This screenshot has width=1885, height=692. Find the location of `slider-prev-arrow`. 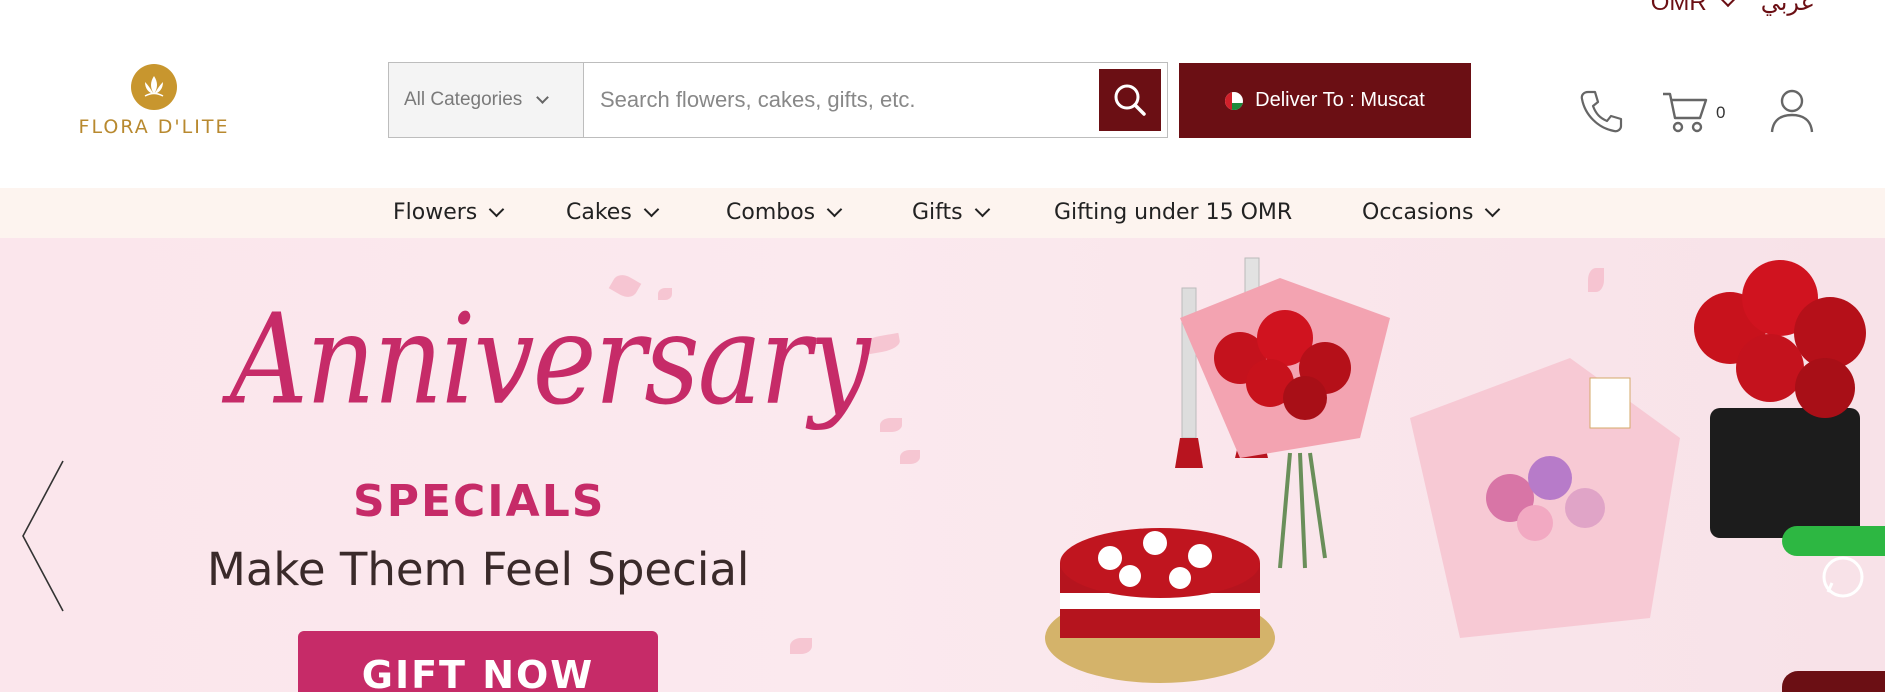

slider-prev-arrow is located at coordinates (43, 536).